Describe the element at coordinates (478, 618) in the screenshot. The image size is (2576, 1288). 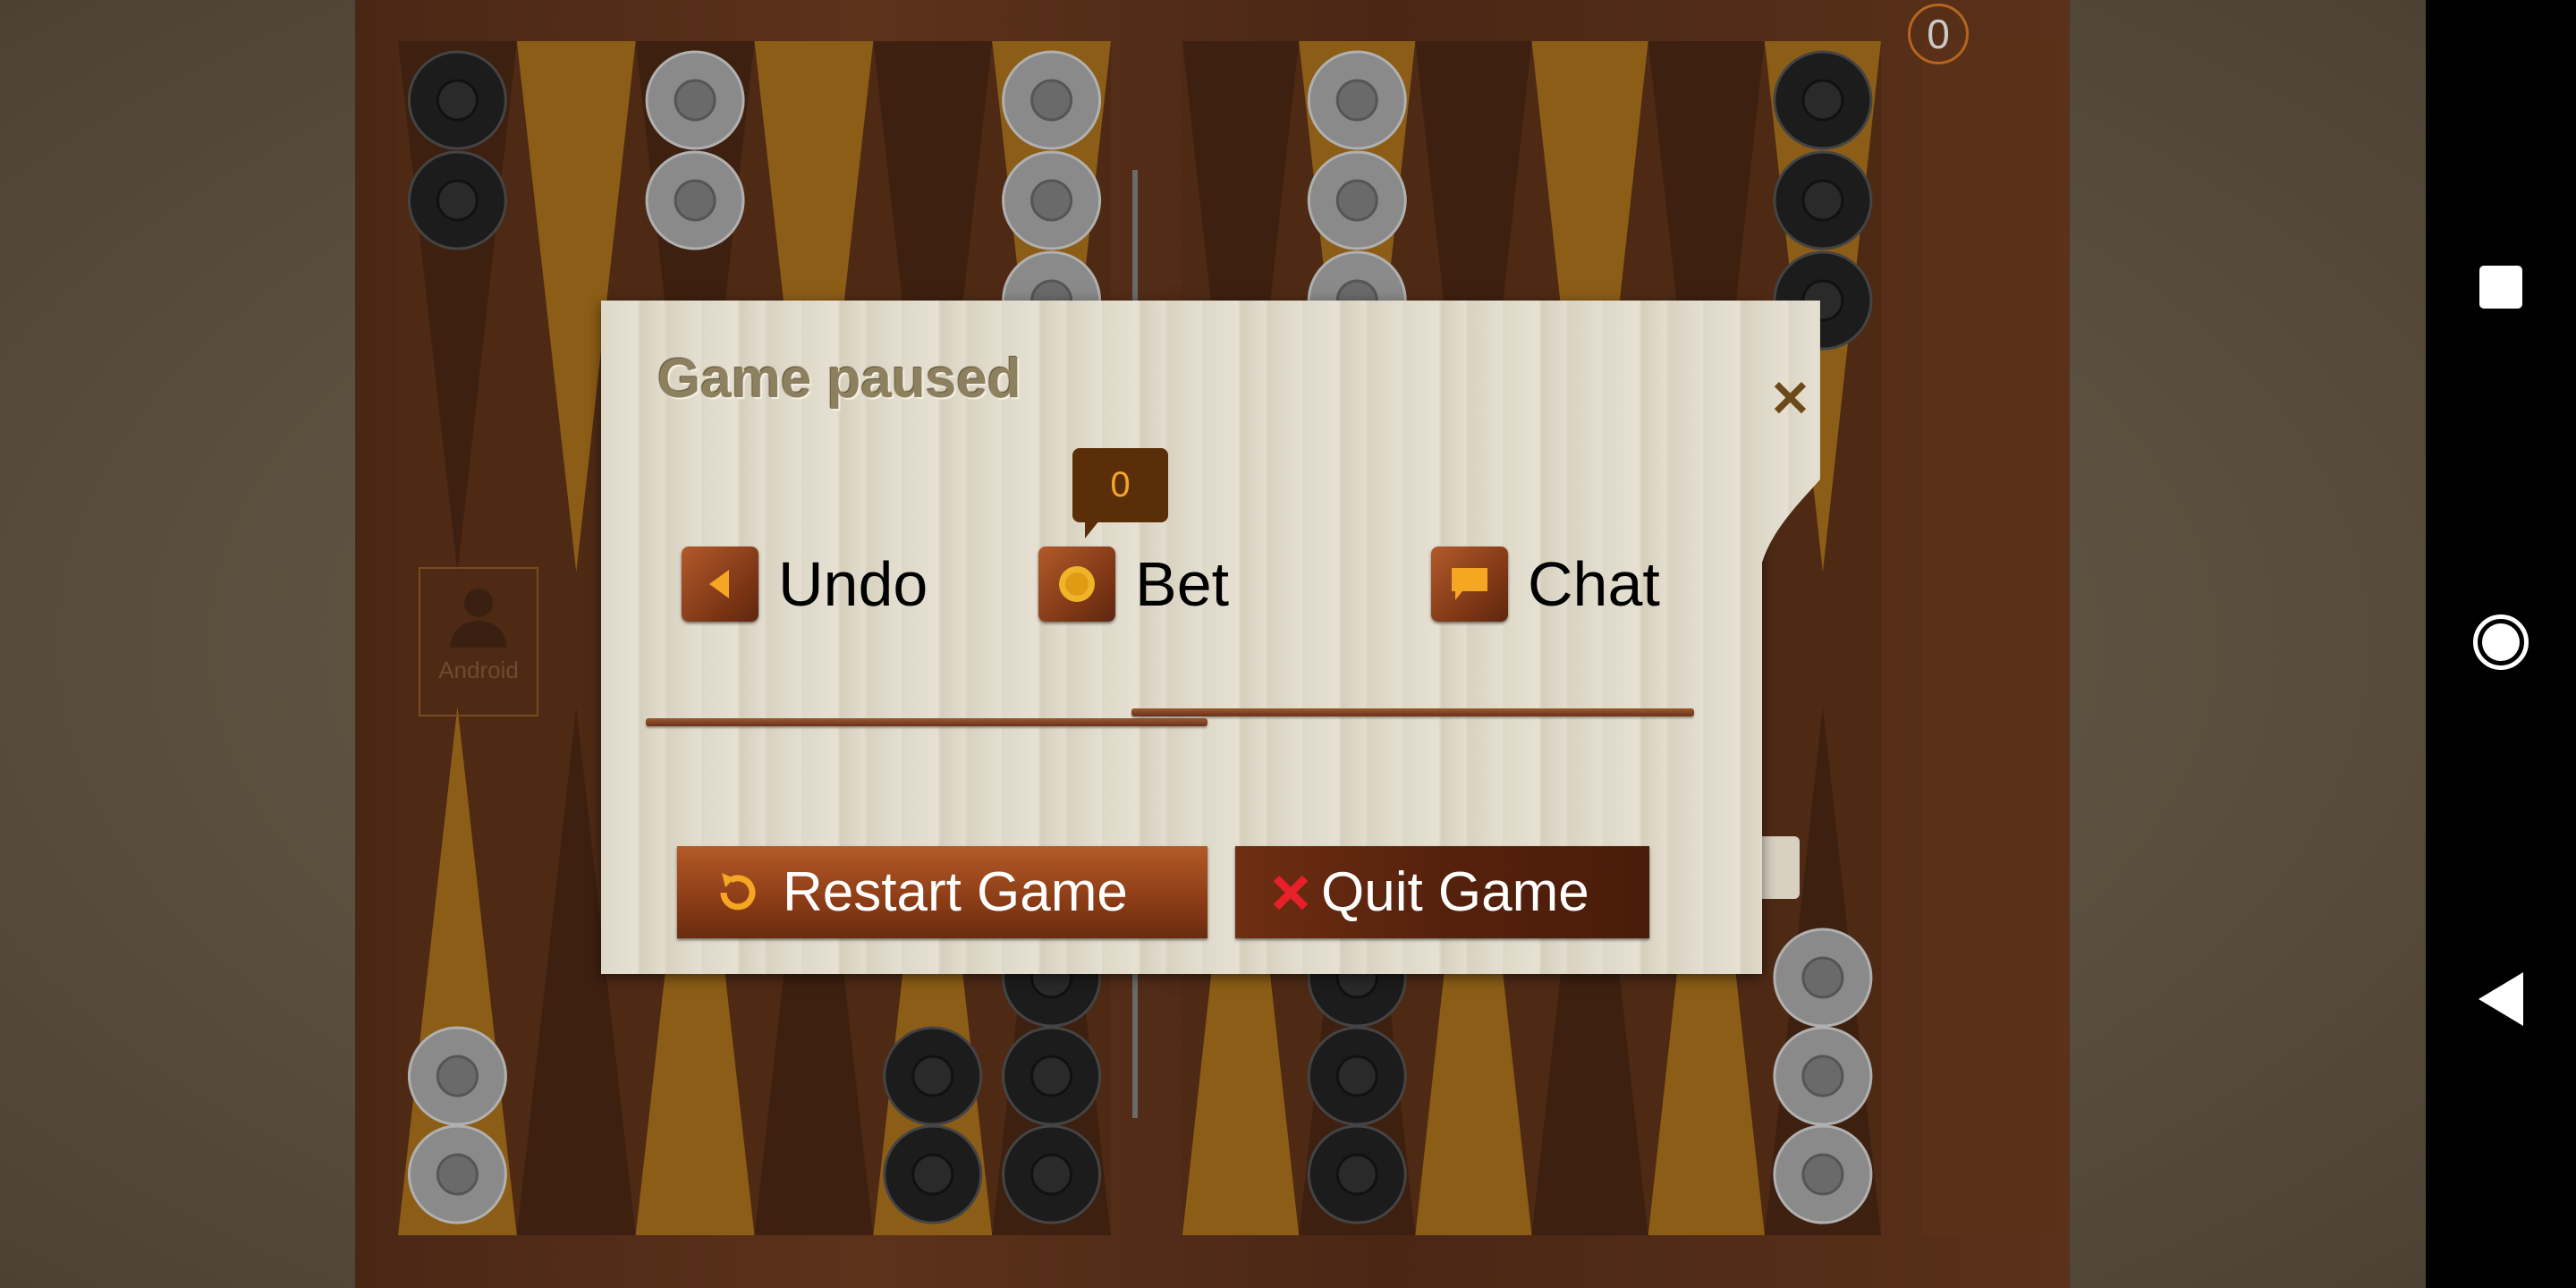
I see `user-silhouette-icon` at that location.